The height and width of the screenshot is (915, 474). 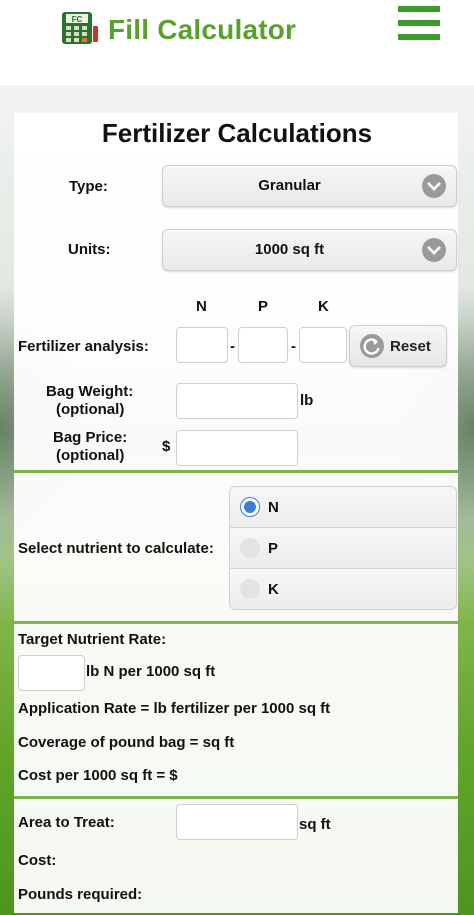 I want to click on pounds-required-label: Pounds required:, so click(x=80, y=894).